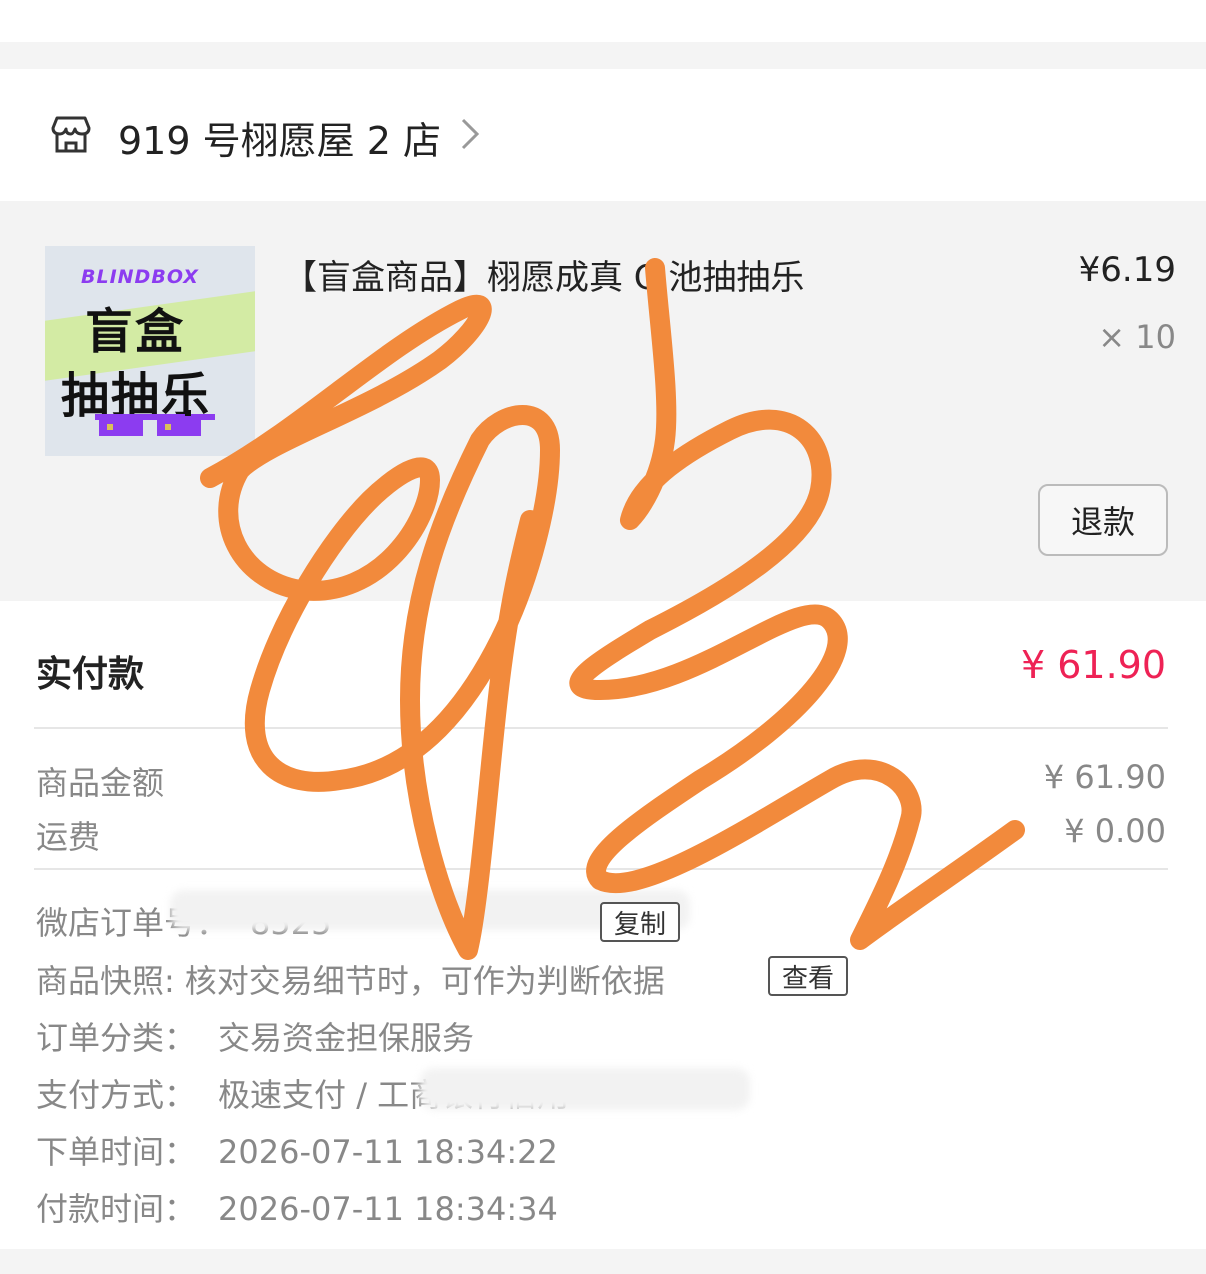  Describe the element at coordinates (279, 137) in the screenshot. I see `shop-name: 919 号栩愿屋 2 店` at that location.